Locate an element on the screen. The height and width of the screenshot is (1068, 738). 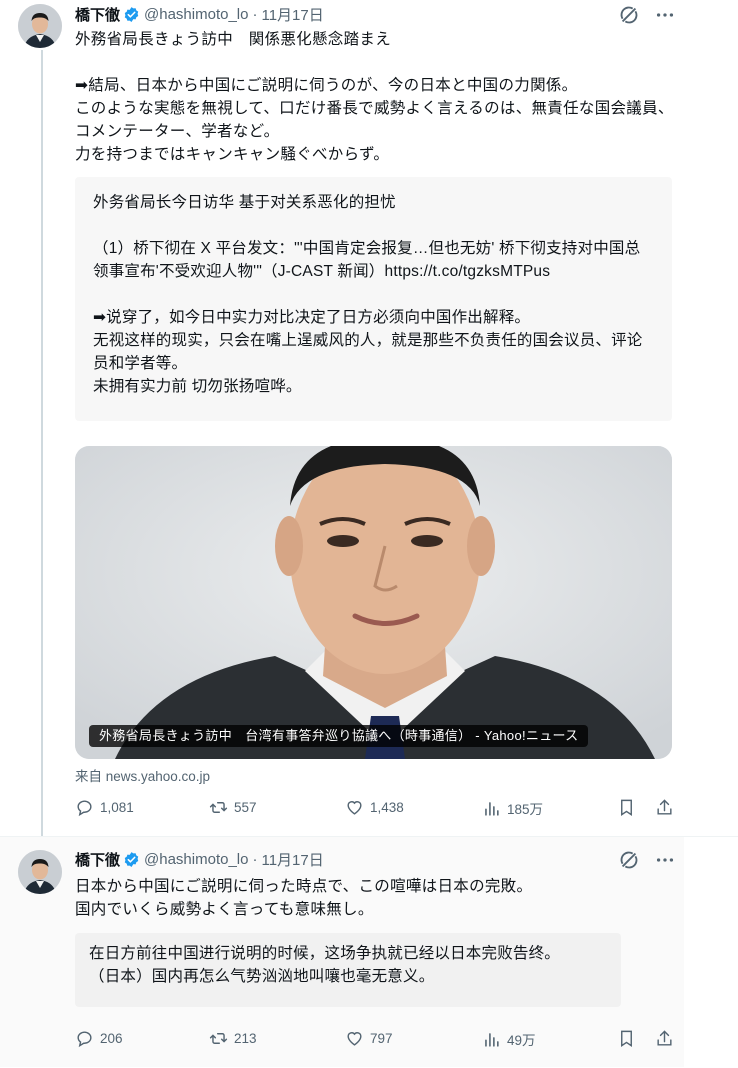
repost-count: 213 is located at coordinates (245, 1038).